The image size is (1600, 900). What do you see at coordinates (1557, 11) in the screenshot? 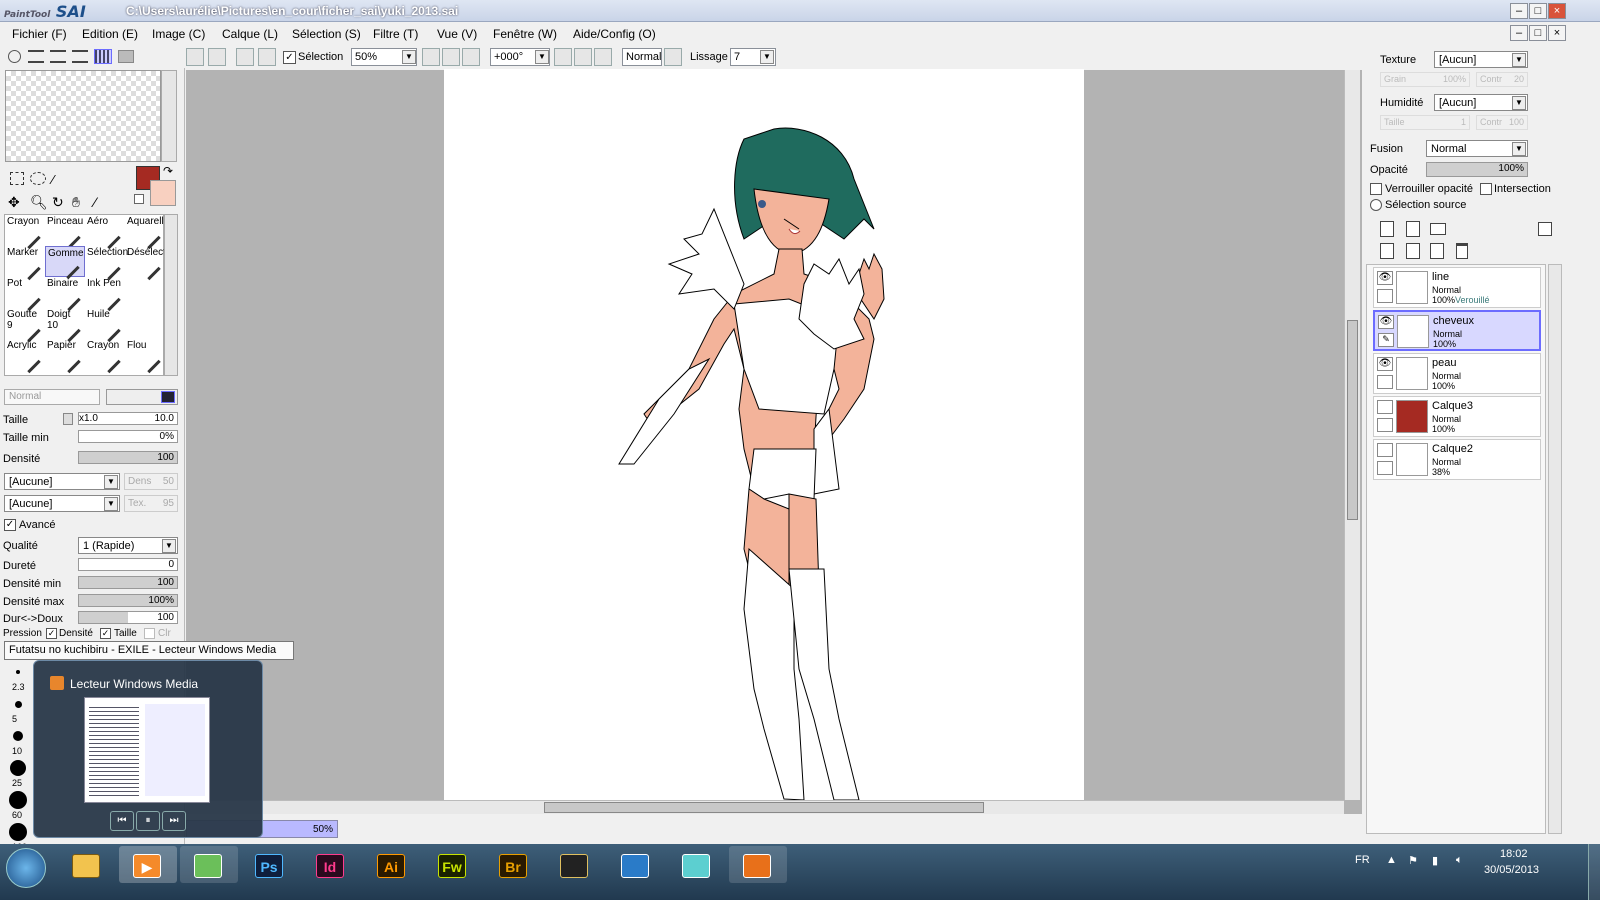
I see `close-button: ×` at bounding box center [1557, 11].